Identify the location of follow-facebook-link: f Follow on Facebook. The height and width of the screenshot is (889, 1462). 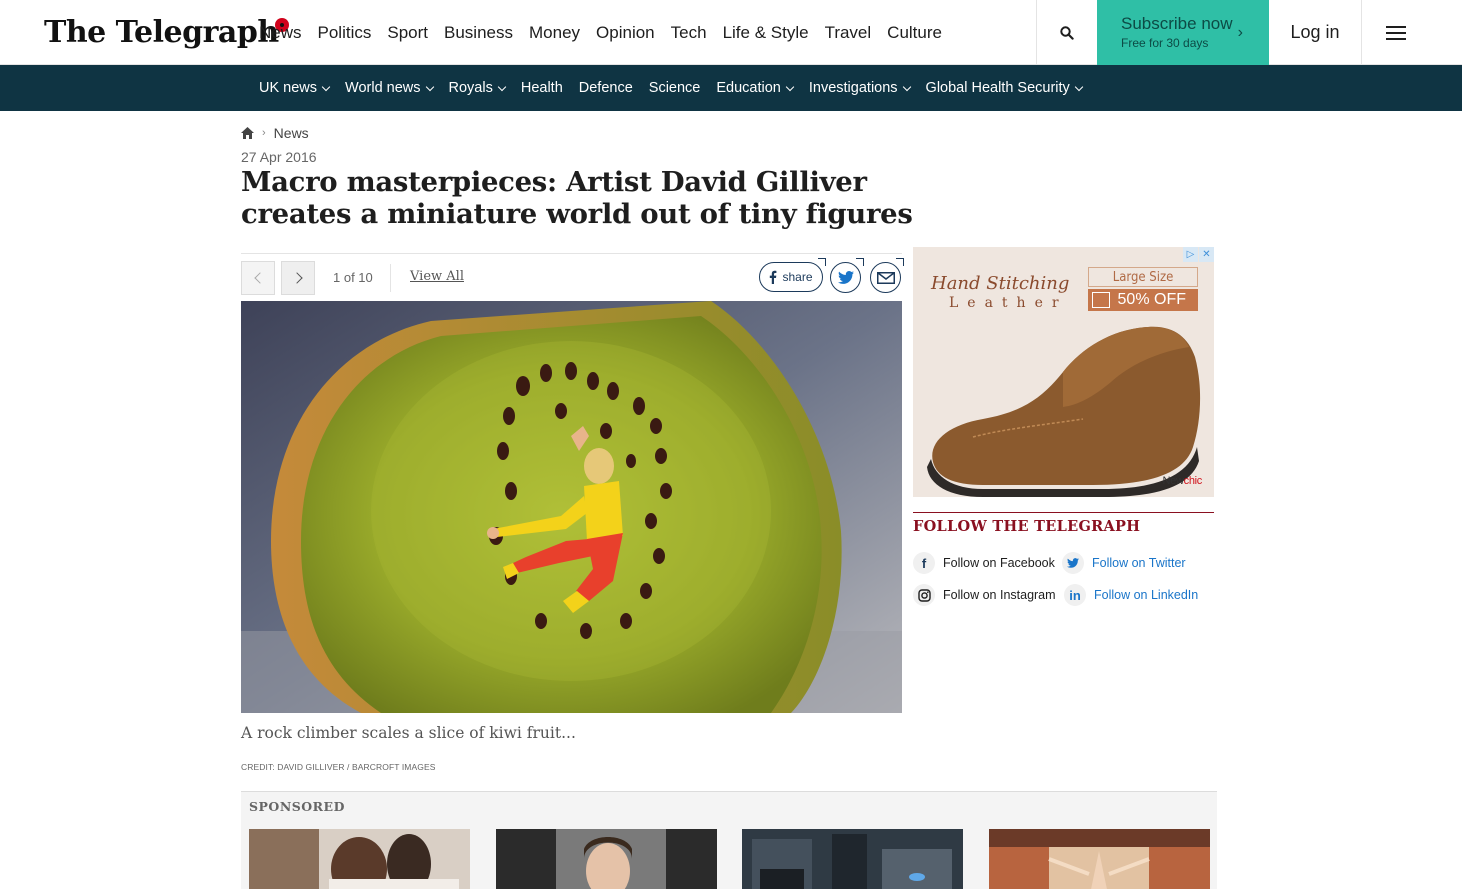
(984, 563).